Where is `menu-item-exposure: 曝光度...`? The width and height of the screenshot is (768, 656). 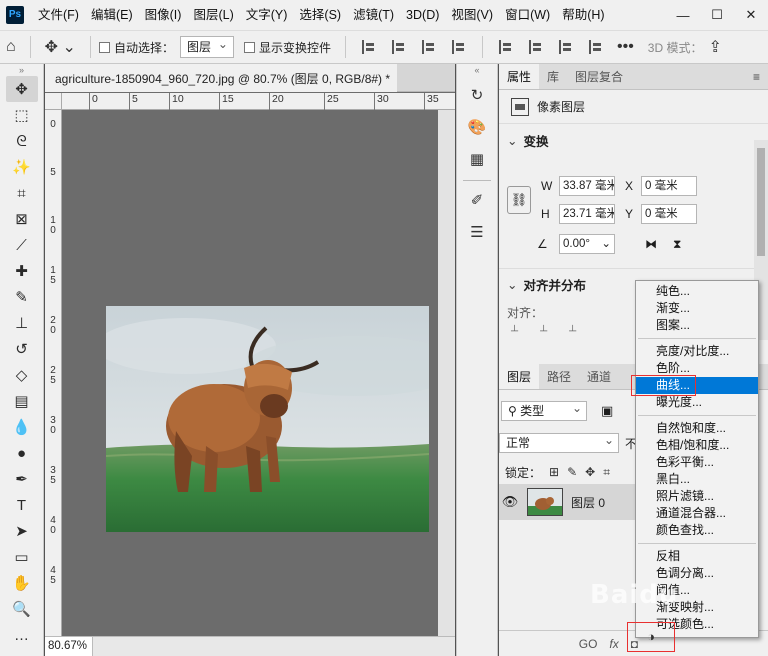 menu-item-exposure: 曝光度... is located at coordinates (697, 402).